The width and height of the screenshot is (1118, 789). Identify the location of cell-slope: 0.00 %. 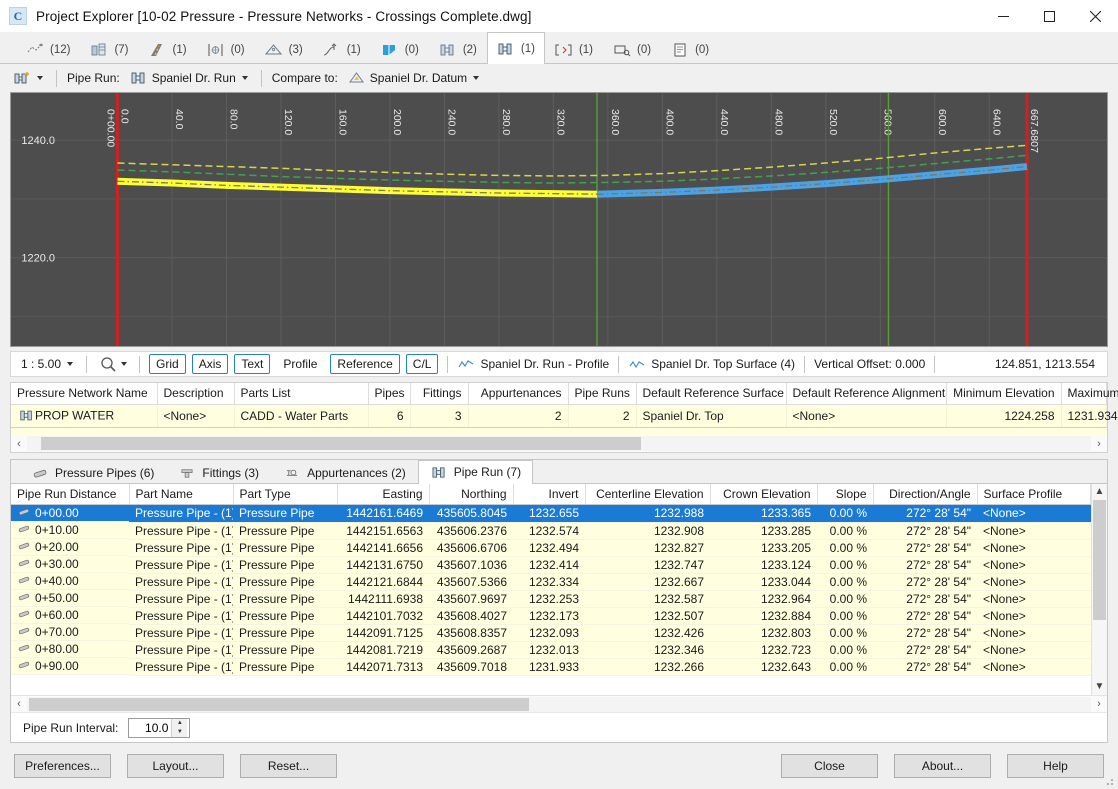
(845, 531).